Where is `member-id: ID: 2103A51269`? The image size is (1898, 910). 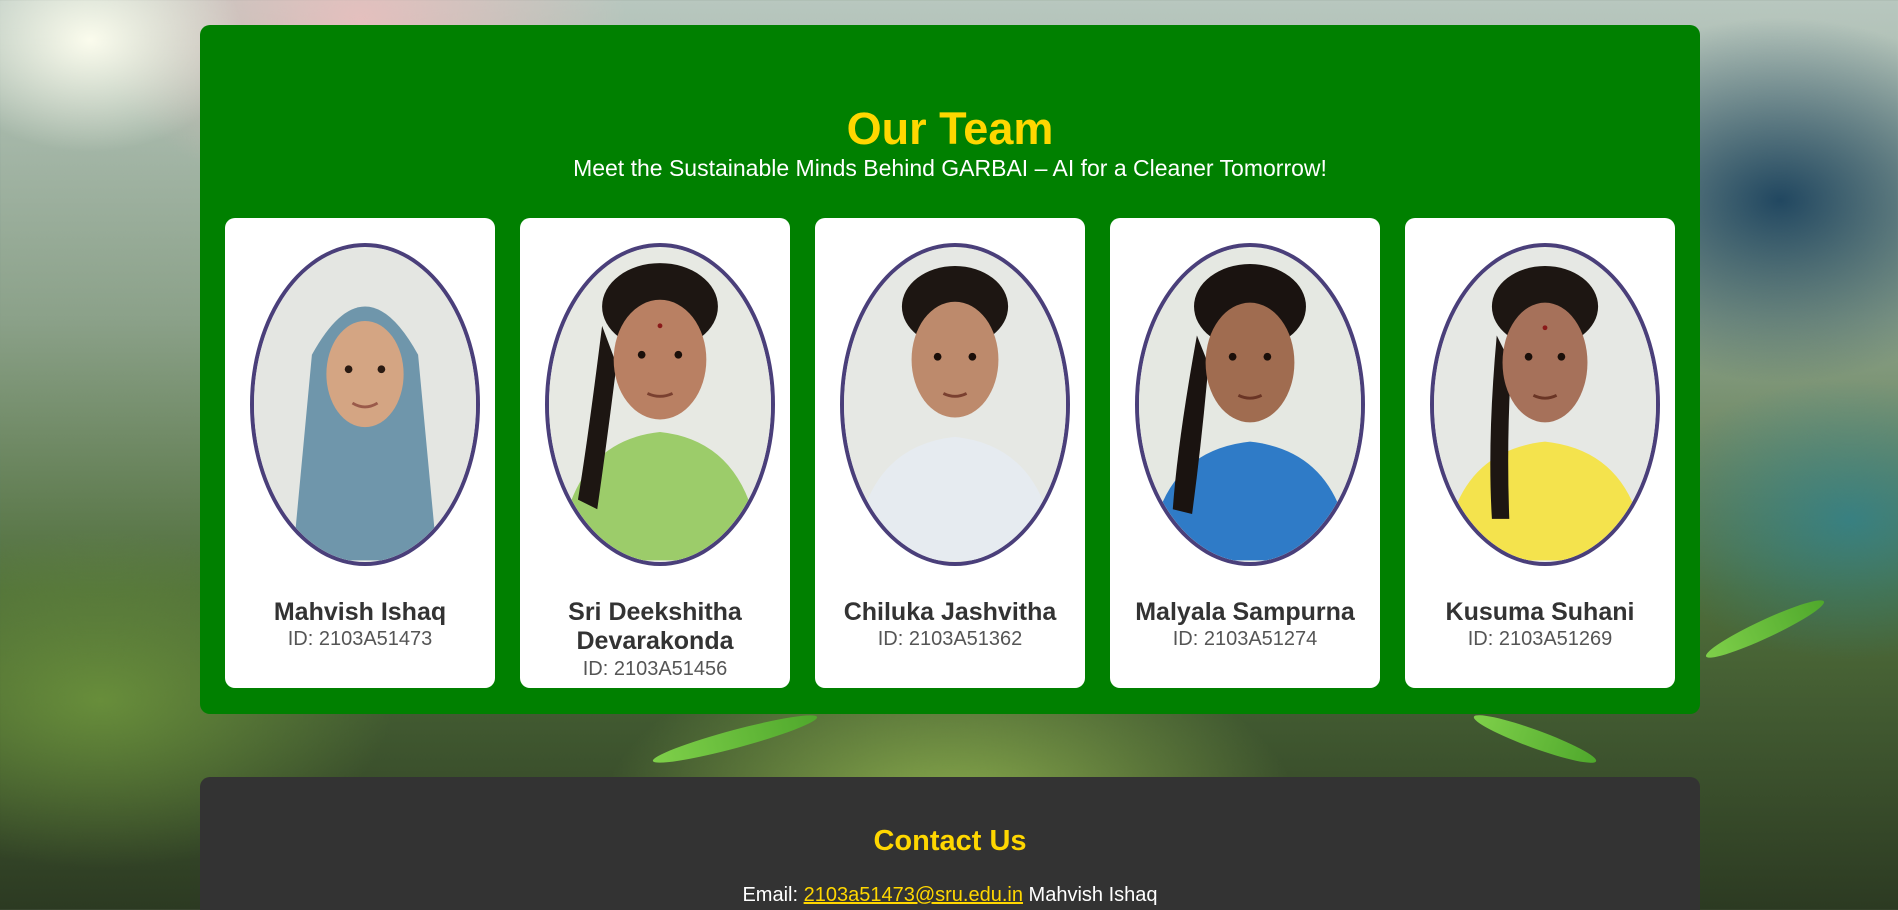 member-id: ID: 2103A51269 is located at coordinates (1540, 639).